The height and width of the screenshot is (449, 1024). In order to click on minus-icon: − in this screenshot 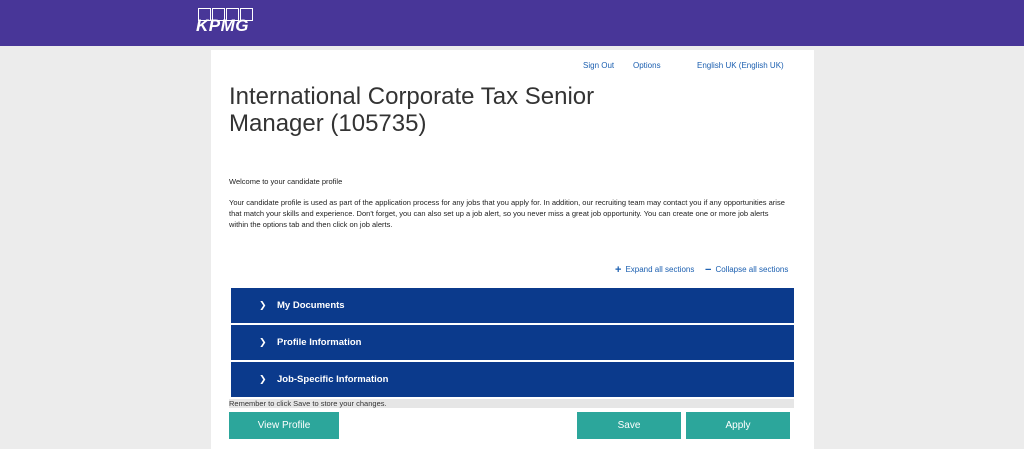, I will do `click(708, 269)`.